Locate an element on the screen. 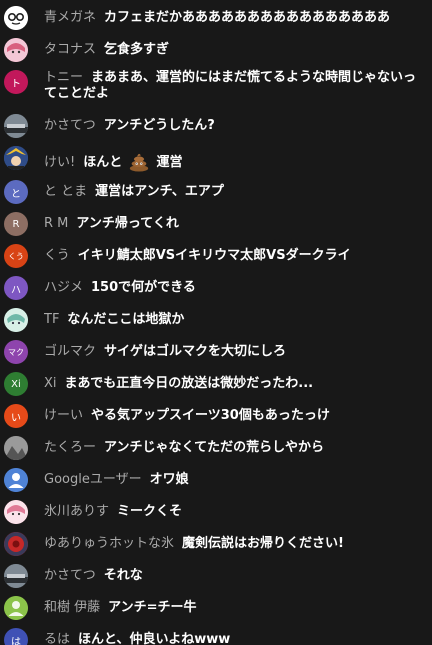 This screenshot has height=645, width=432. message-text: なんだここは地獄か is located at coordinates (126, 319).